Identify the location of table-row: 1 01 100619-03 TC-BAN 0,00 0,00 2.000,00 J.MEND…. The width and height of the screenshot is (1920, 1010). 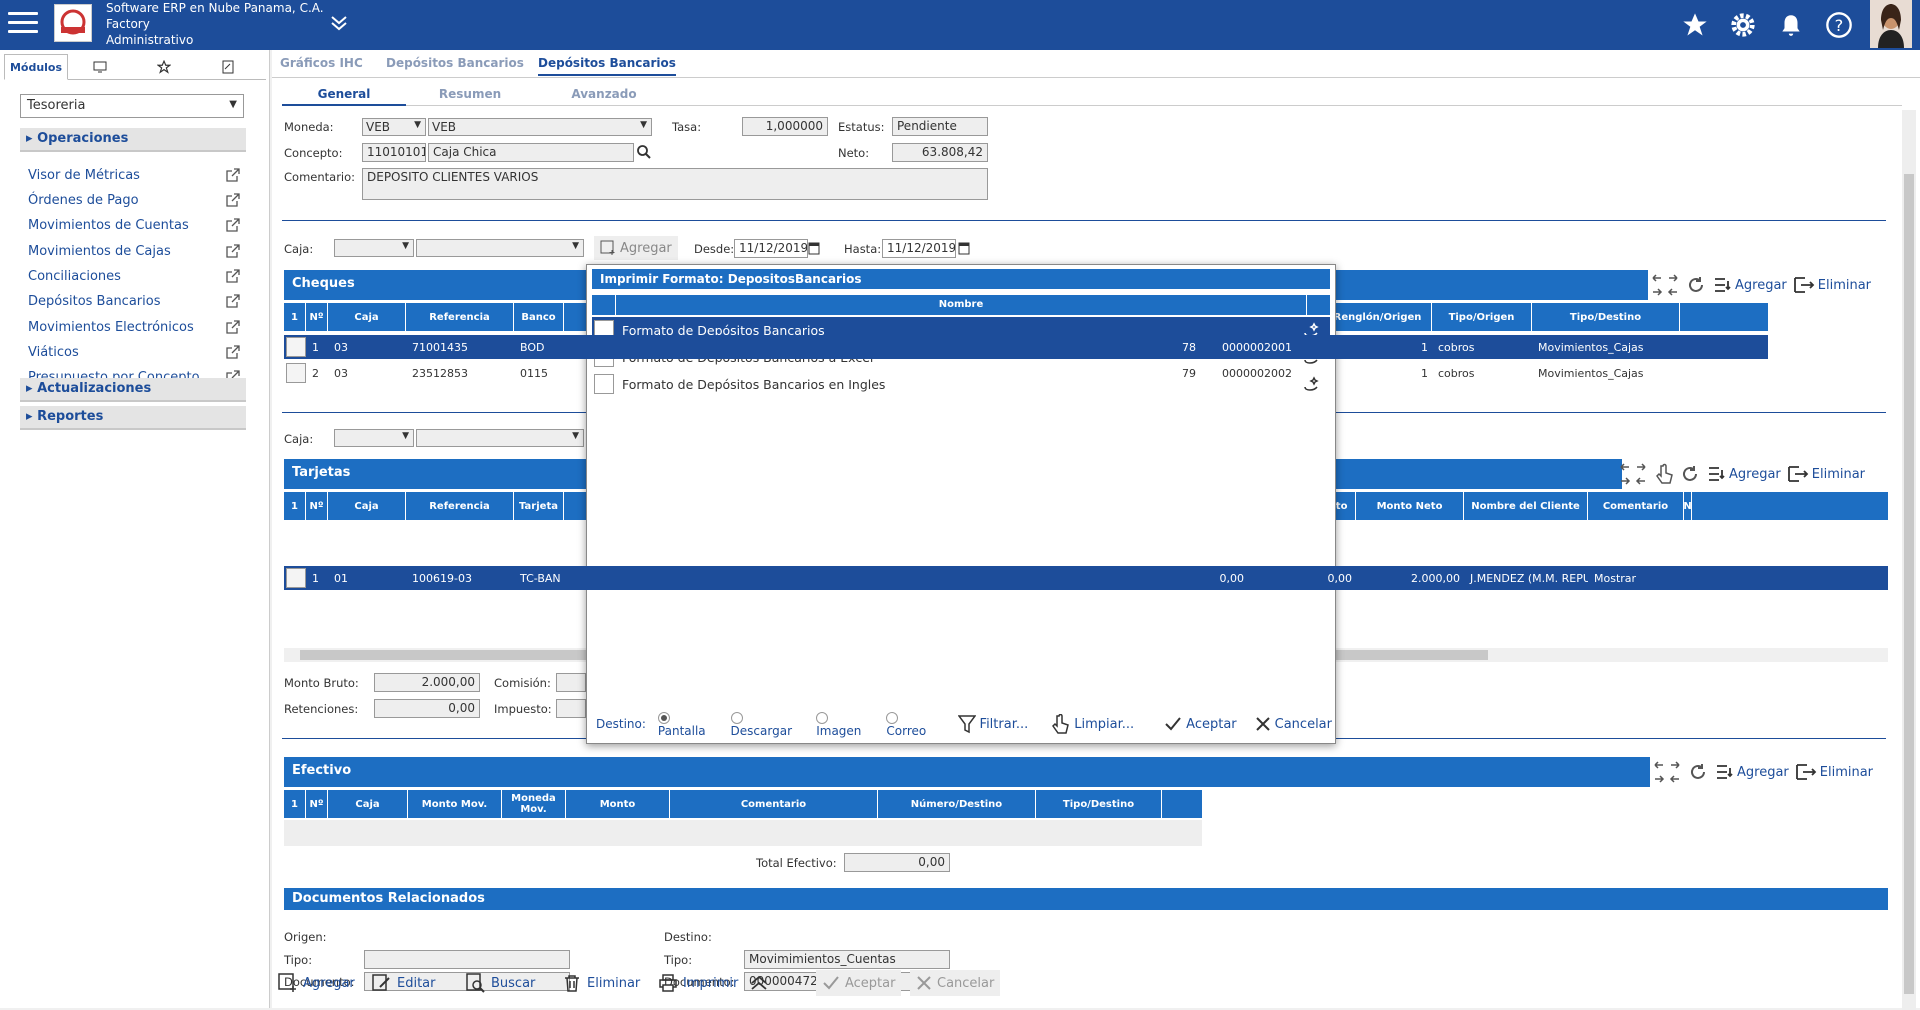
(1086, 578).